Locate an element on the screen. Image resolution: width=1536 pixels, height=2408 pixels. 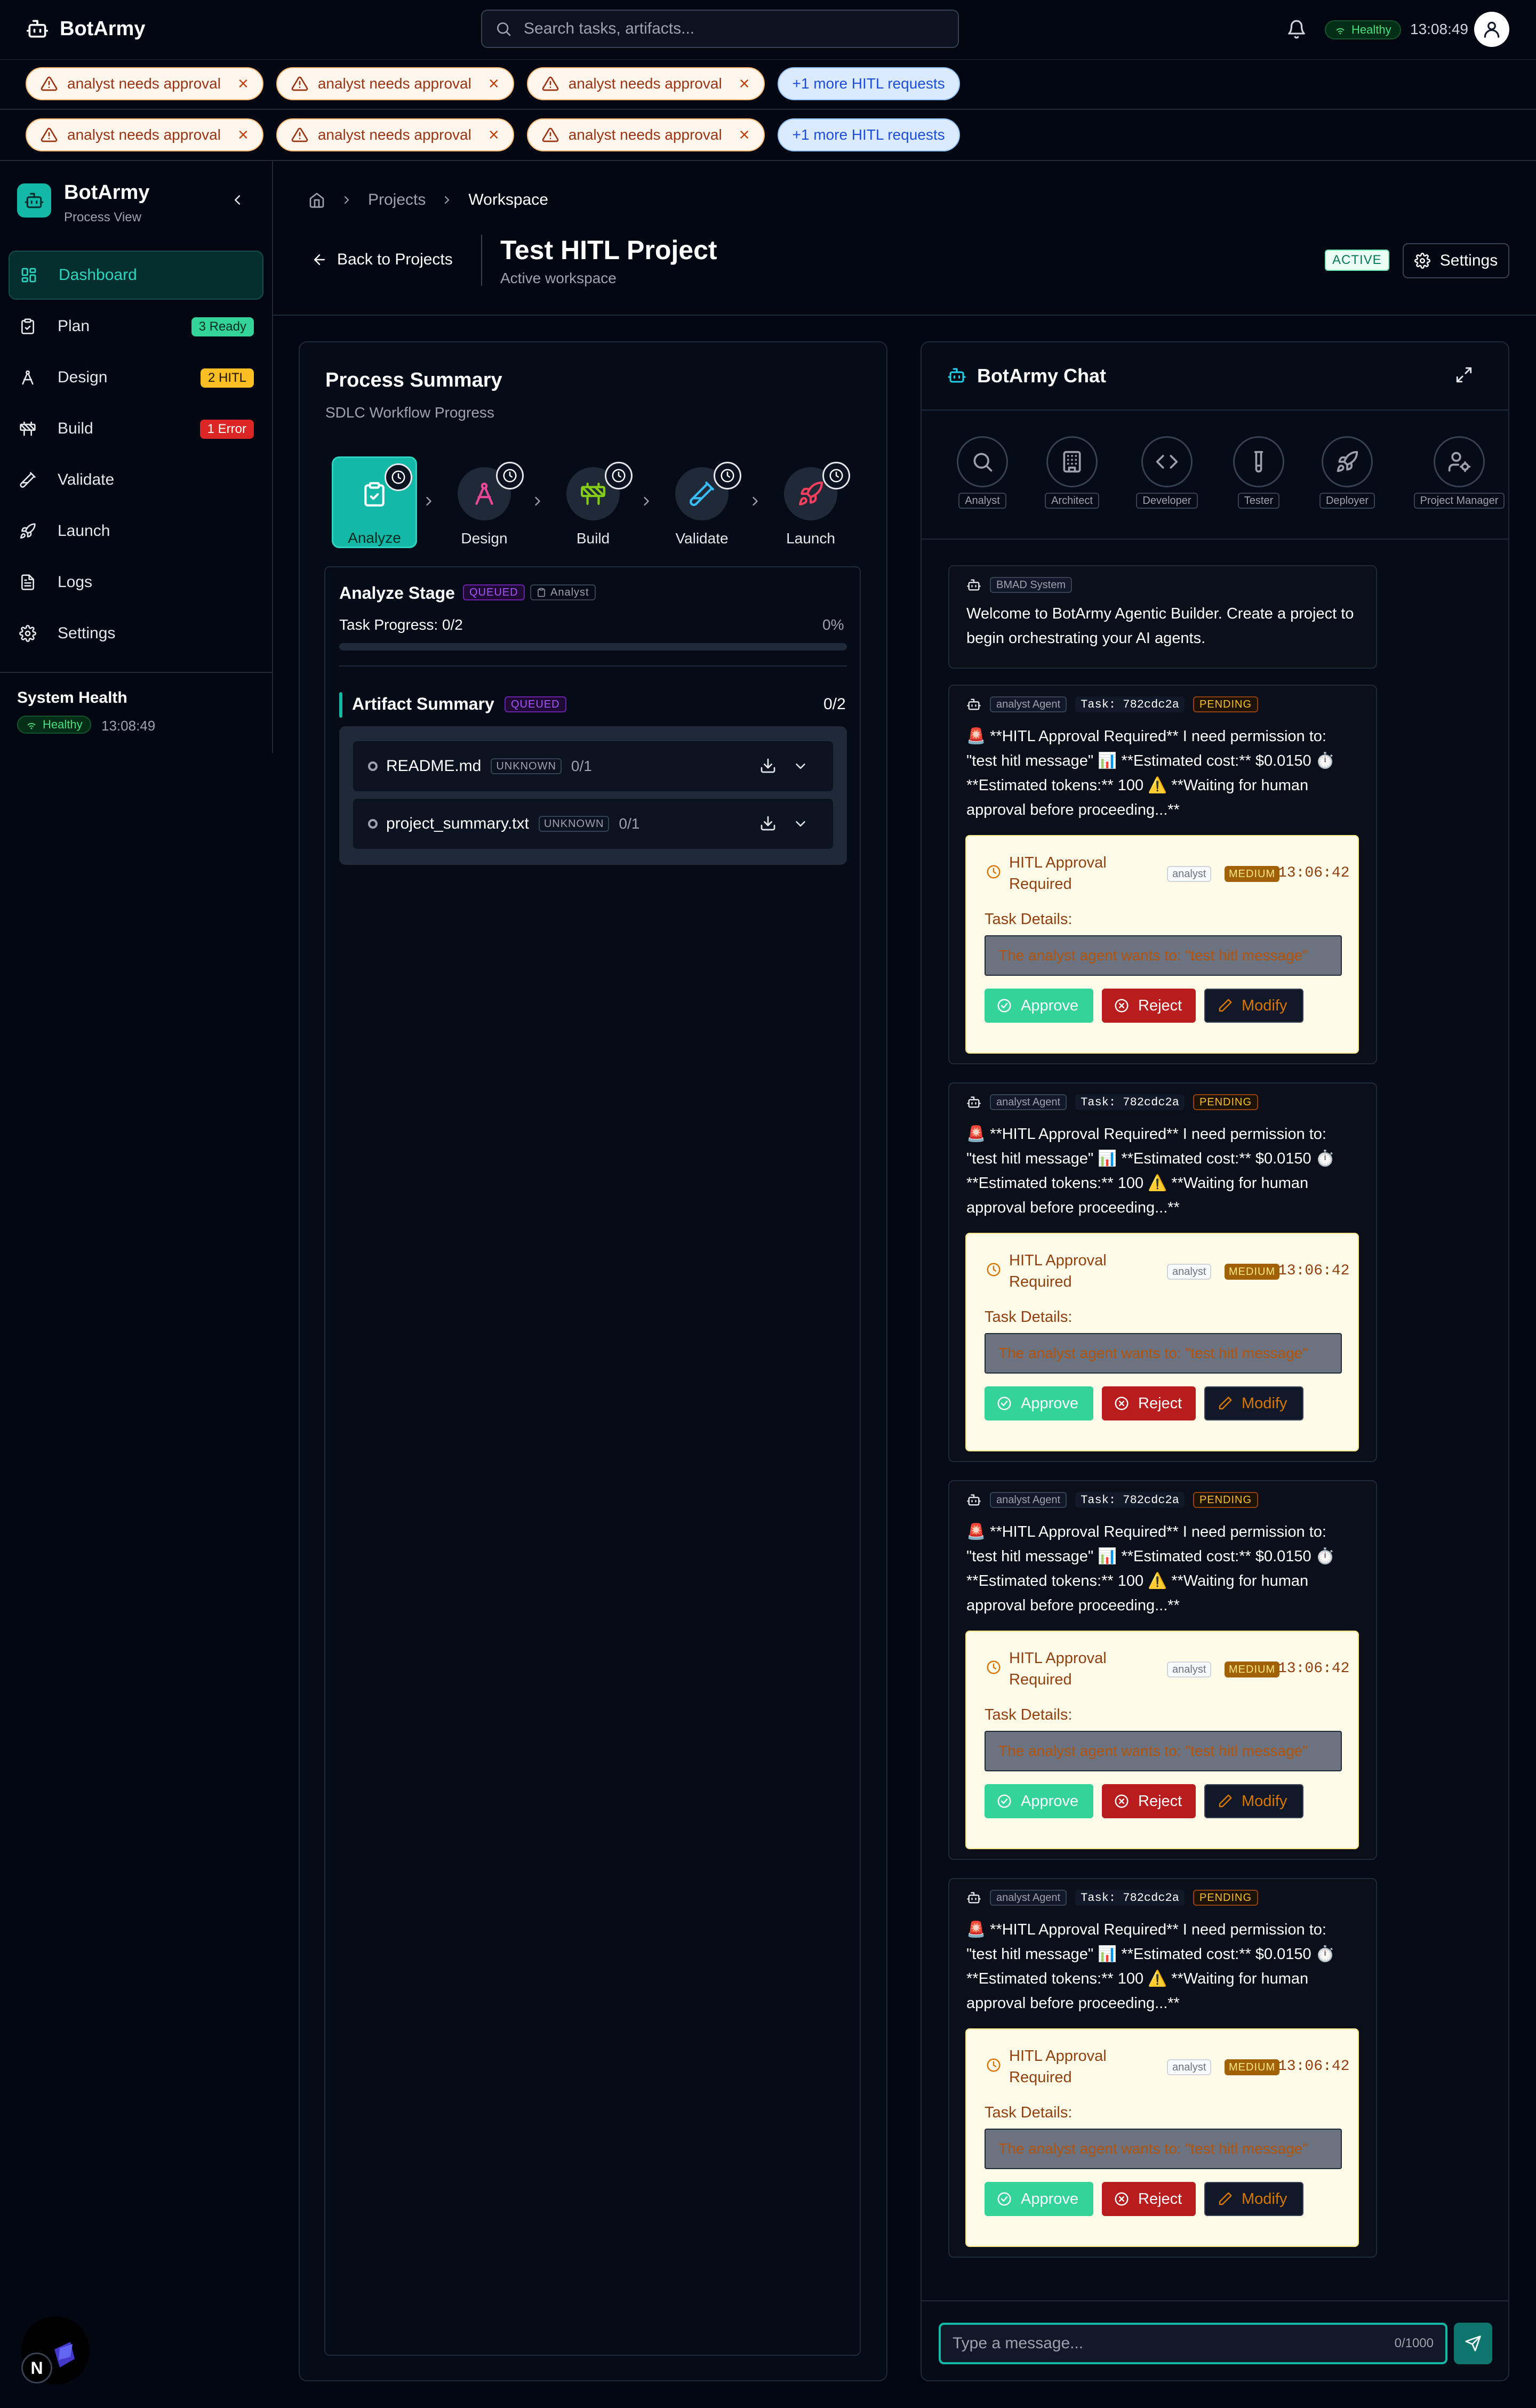
agent-tester-button: Tester is located at coordinates (1259, 472).